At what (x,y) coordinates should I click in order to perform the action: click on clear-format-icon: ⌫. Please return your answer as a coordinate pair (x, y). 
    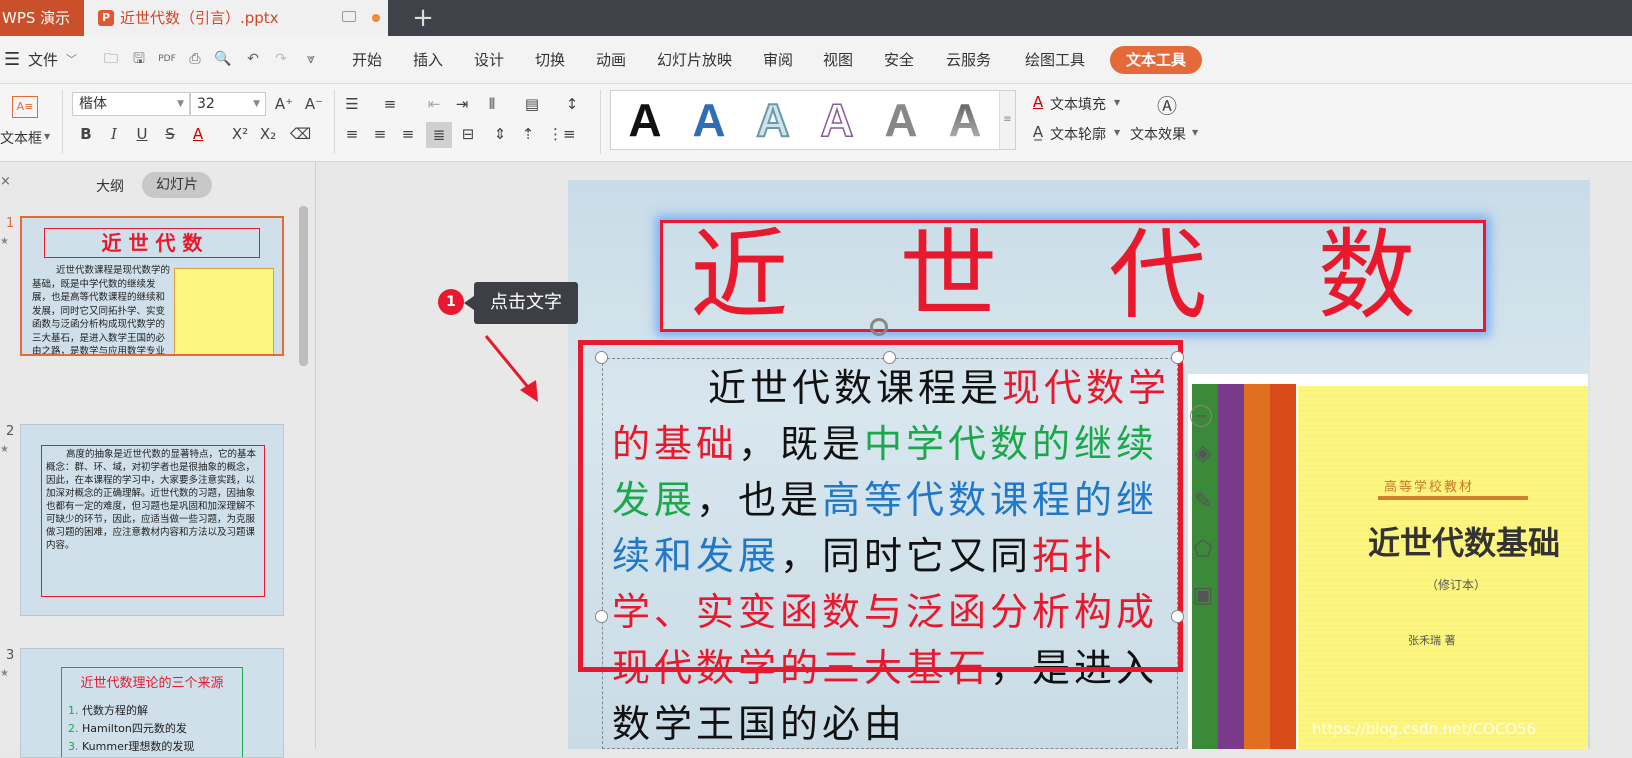
    Looking at the image, I should click on (300, 134).